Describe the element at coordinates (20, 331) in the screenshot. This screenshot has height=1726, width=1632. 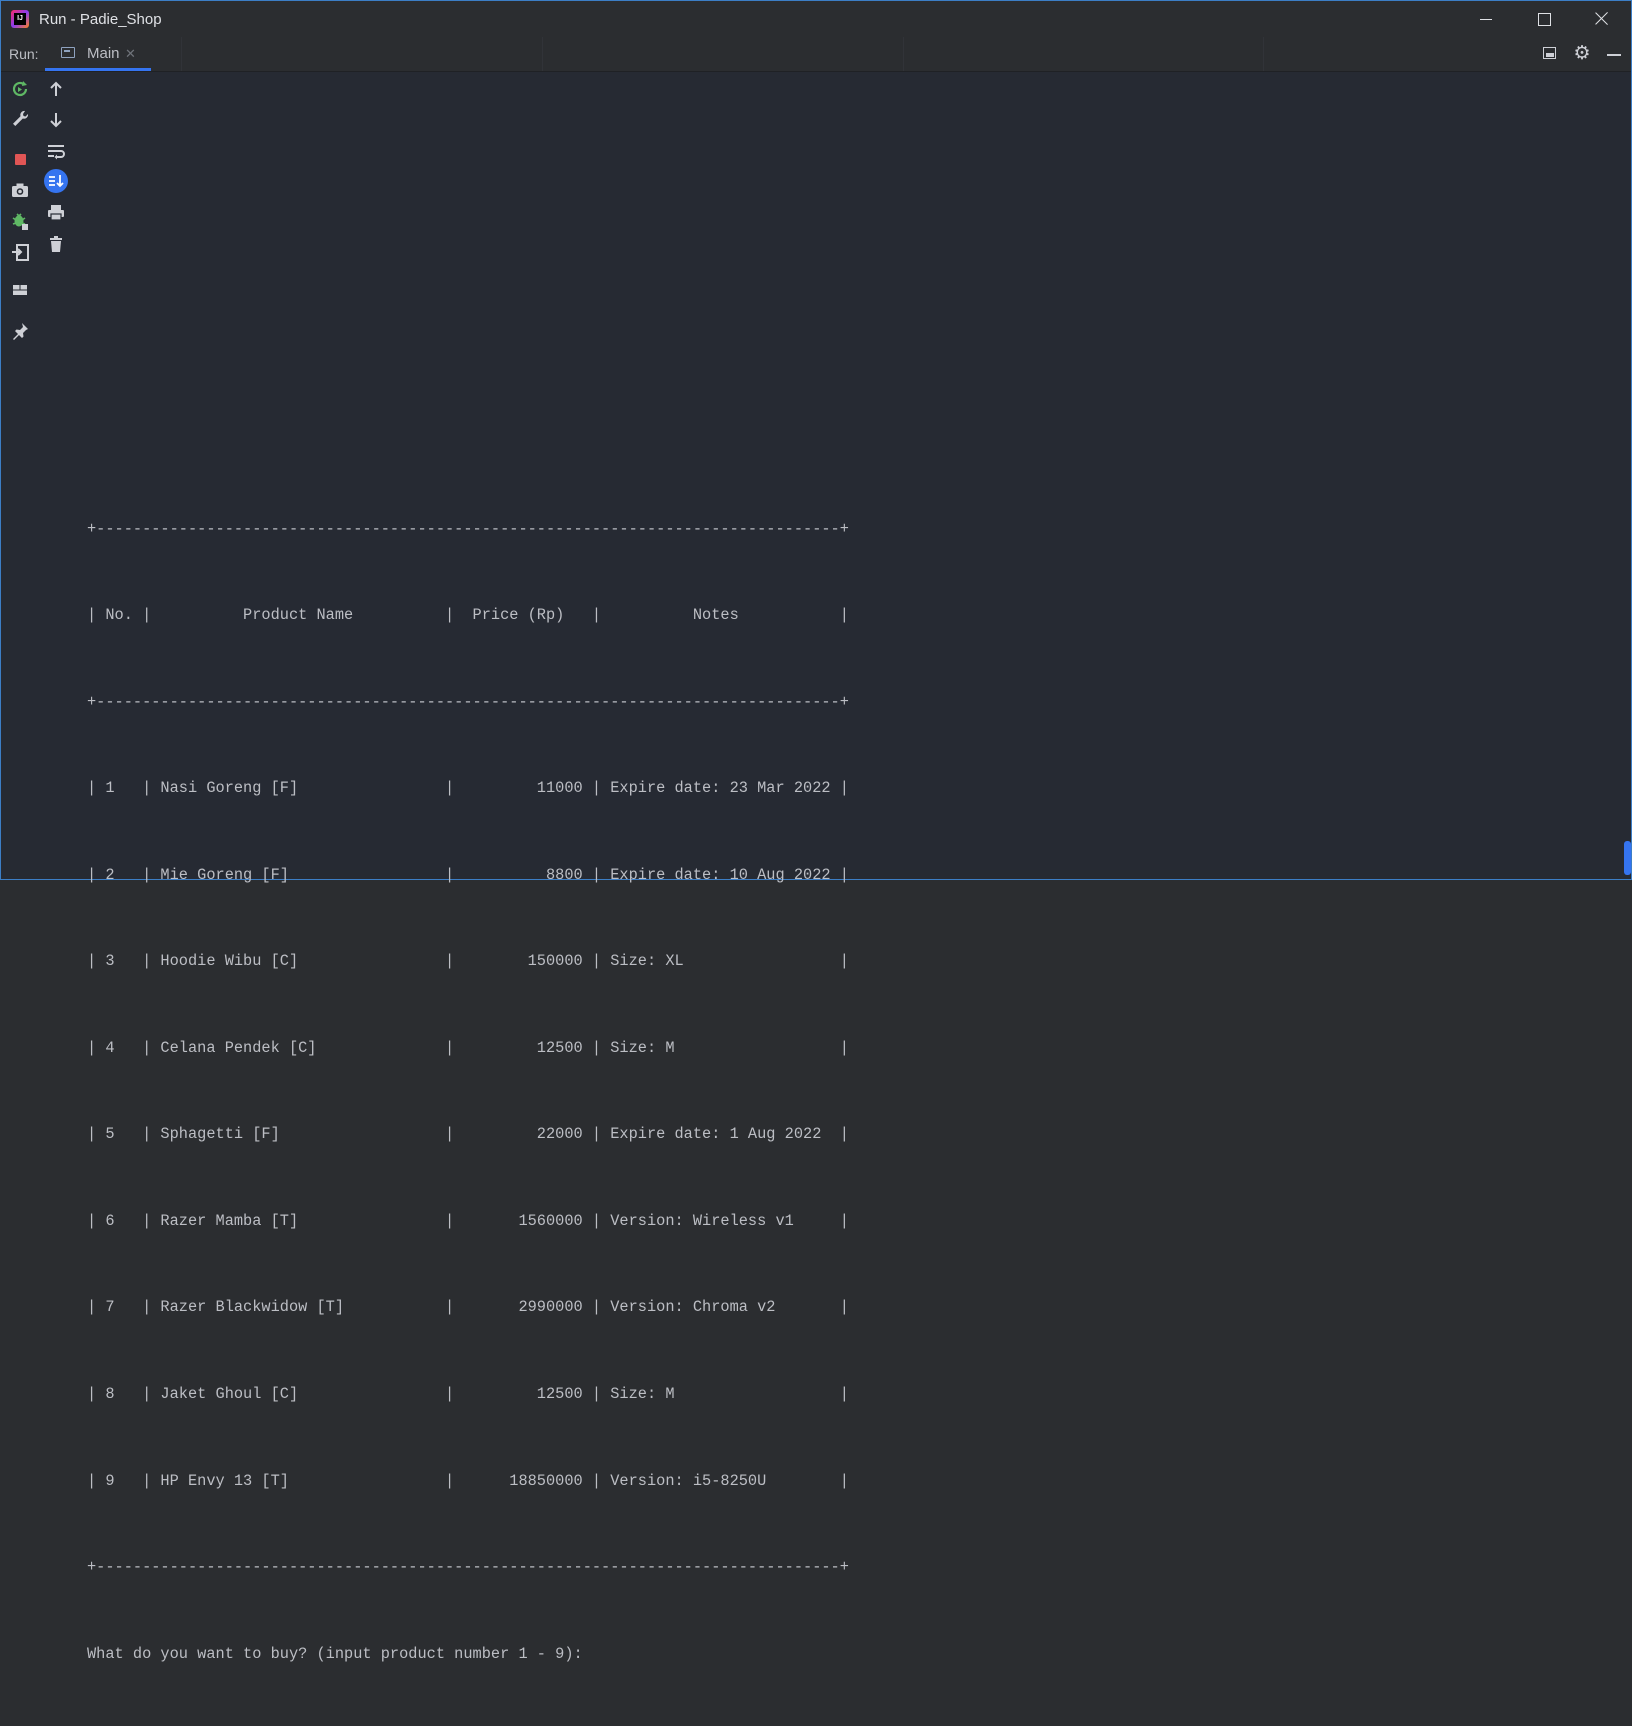
I see `pin-icon` at that location.